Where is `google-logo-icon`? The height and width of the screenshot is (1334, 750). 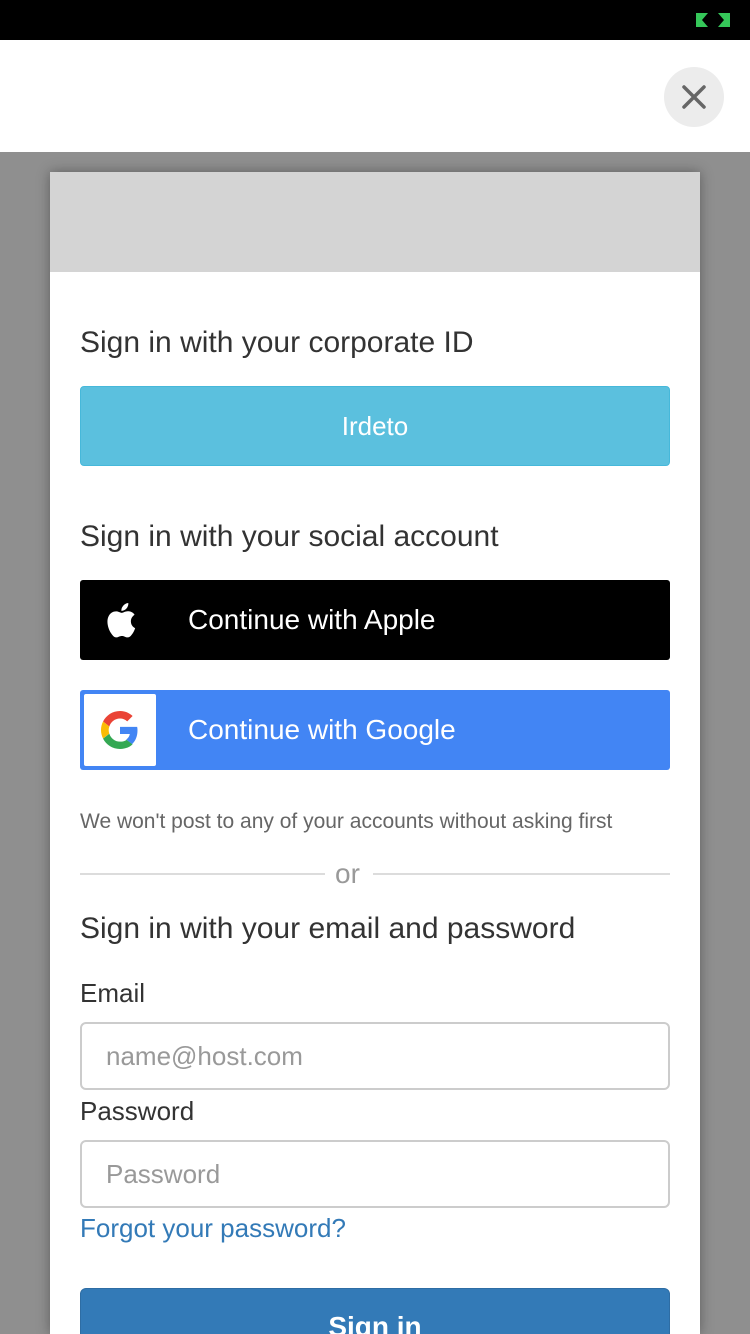
google-logo-icon is located at coordinates (120, 730).